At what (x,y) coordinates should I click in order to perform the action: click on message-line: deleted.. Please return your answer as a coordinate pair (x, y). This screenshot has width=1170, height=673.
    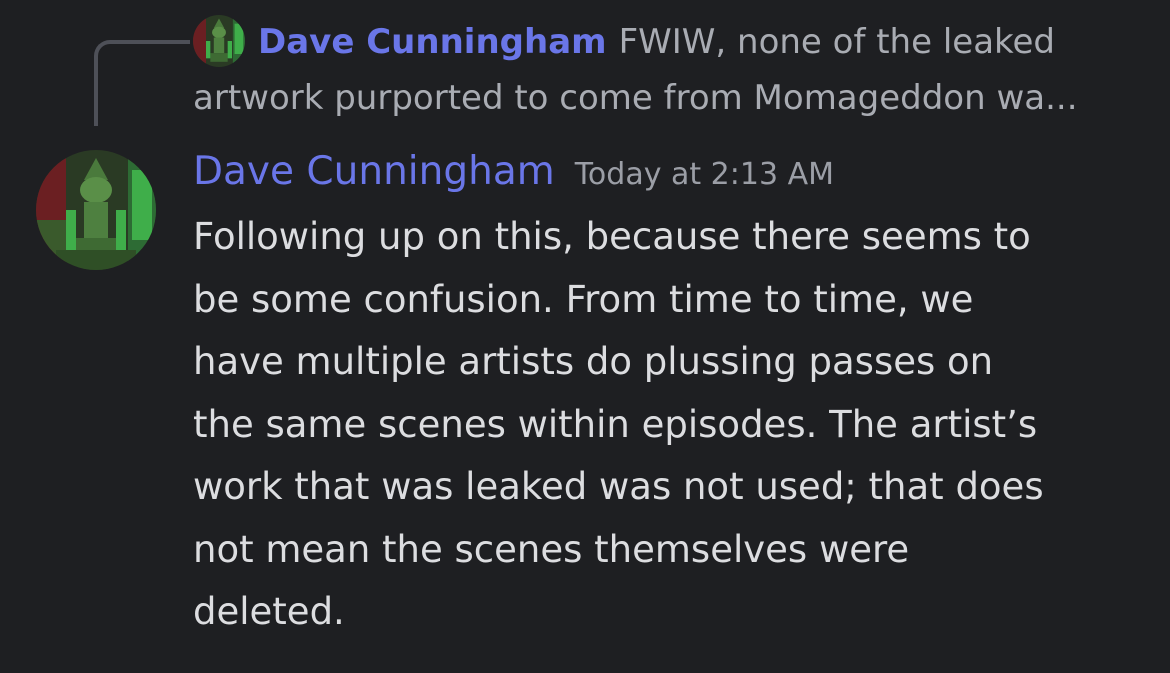
    Looking at the image, I should click on (269, 611).